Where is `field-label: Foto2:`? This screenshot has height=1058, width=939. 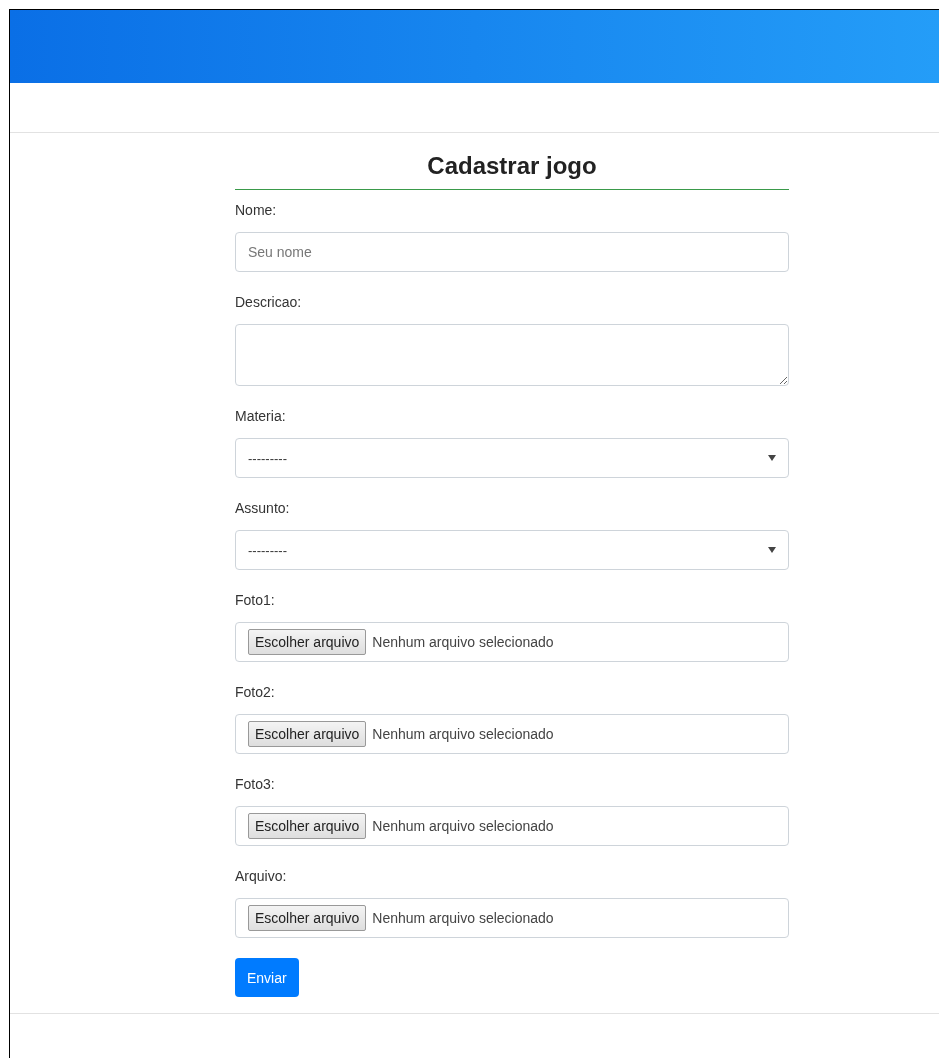
field-label: Foto2: is located at coordinates (255, 692).